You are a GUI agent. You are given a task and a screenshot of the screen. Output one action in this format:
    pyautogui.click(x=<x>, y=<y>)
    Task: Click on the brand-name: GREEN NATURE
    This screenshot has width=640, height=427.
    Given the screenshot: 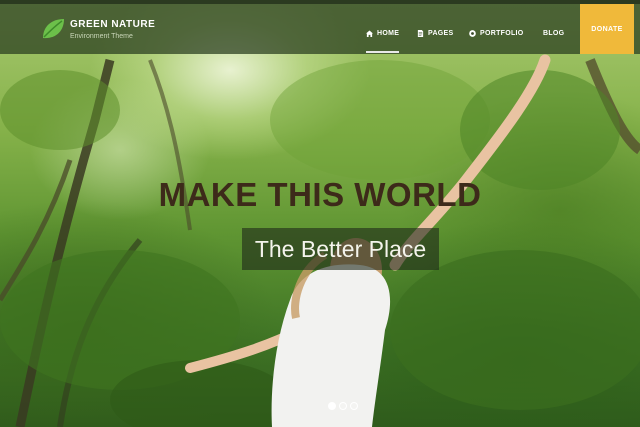 What is the action you would take?
    pyautogui.click(x=112, y=24)
    